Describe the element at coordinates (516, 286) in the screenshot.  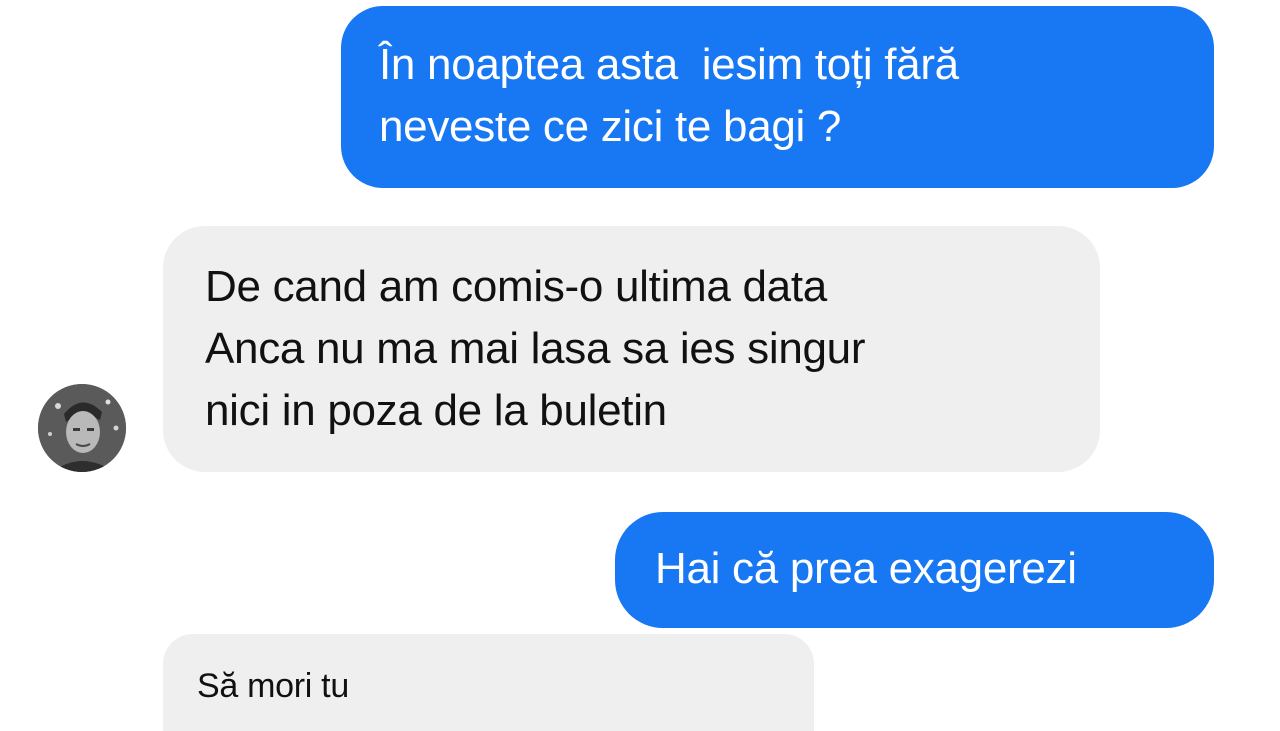
I see `message-text-line: De cand am comis-o ultima data` at that location.